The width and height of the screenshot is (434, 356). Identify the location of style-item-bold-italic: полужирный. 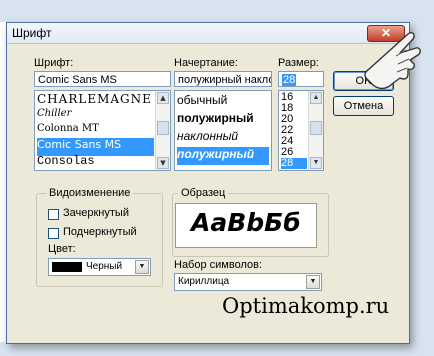
(223, 156).